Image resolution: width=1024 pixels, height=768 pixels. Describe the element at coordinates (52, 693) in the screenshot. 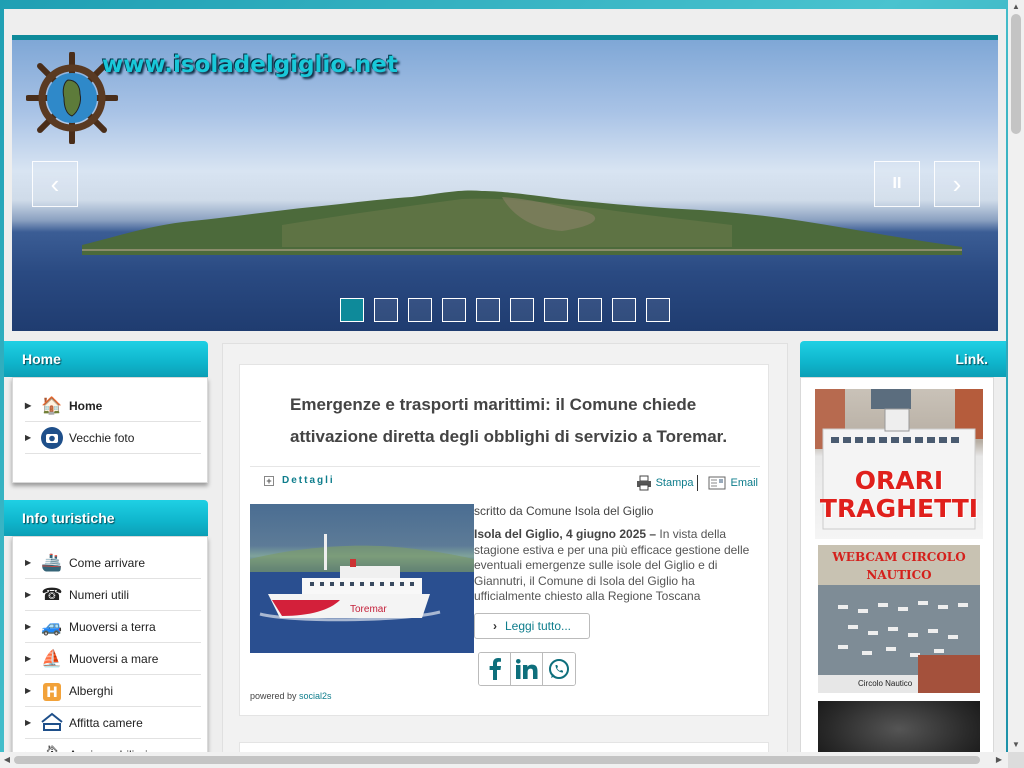

I see `svg-text: H` at that location.